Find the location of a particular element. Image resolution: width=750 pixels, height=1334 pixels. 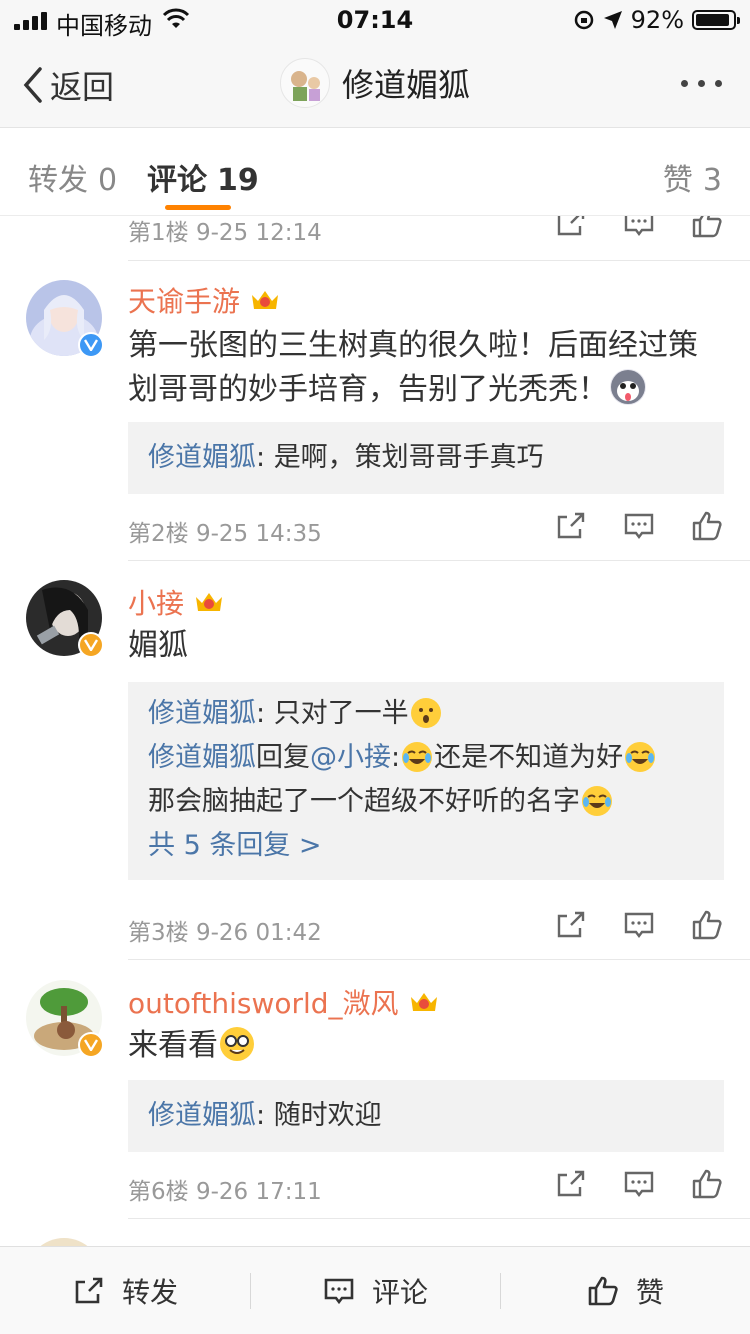

comment-label: 评论 is located at coordinates (399, 1292).